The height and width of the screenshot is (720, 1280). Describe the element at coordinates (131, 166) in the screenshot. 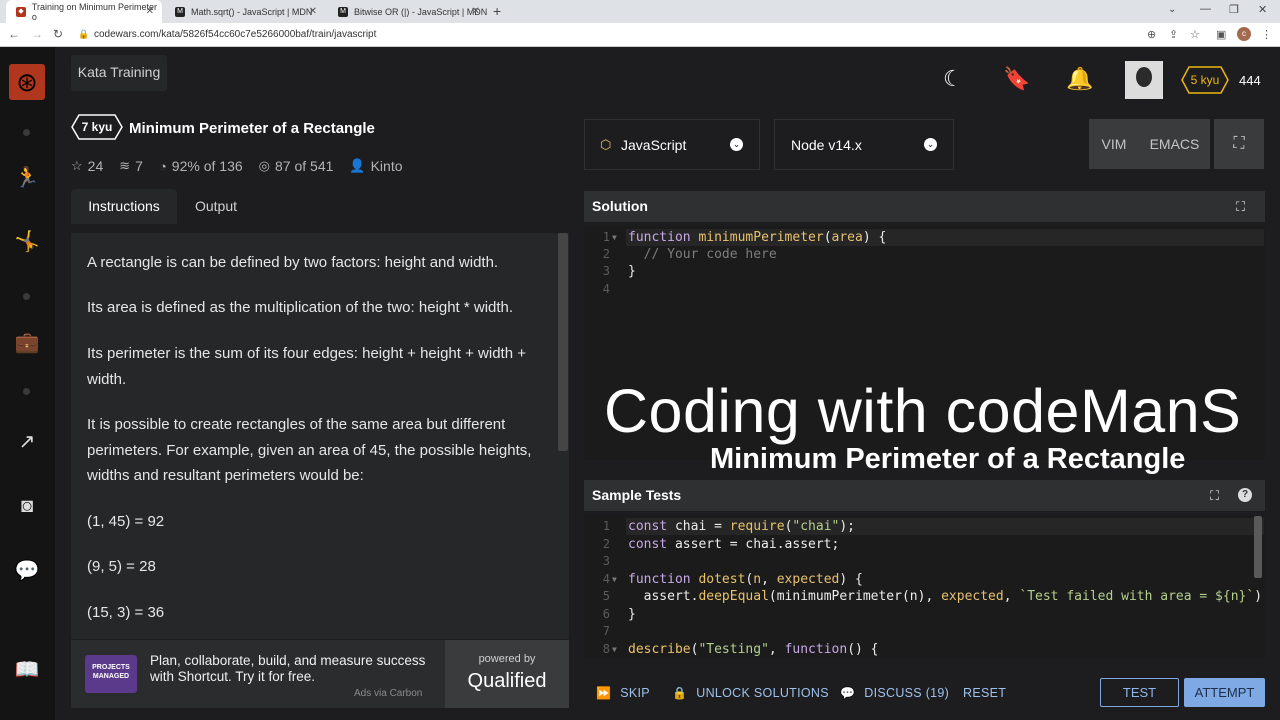

I see `collections-stat: ≋ 7` at that location.